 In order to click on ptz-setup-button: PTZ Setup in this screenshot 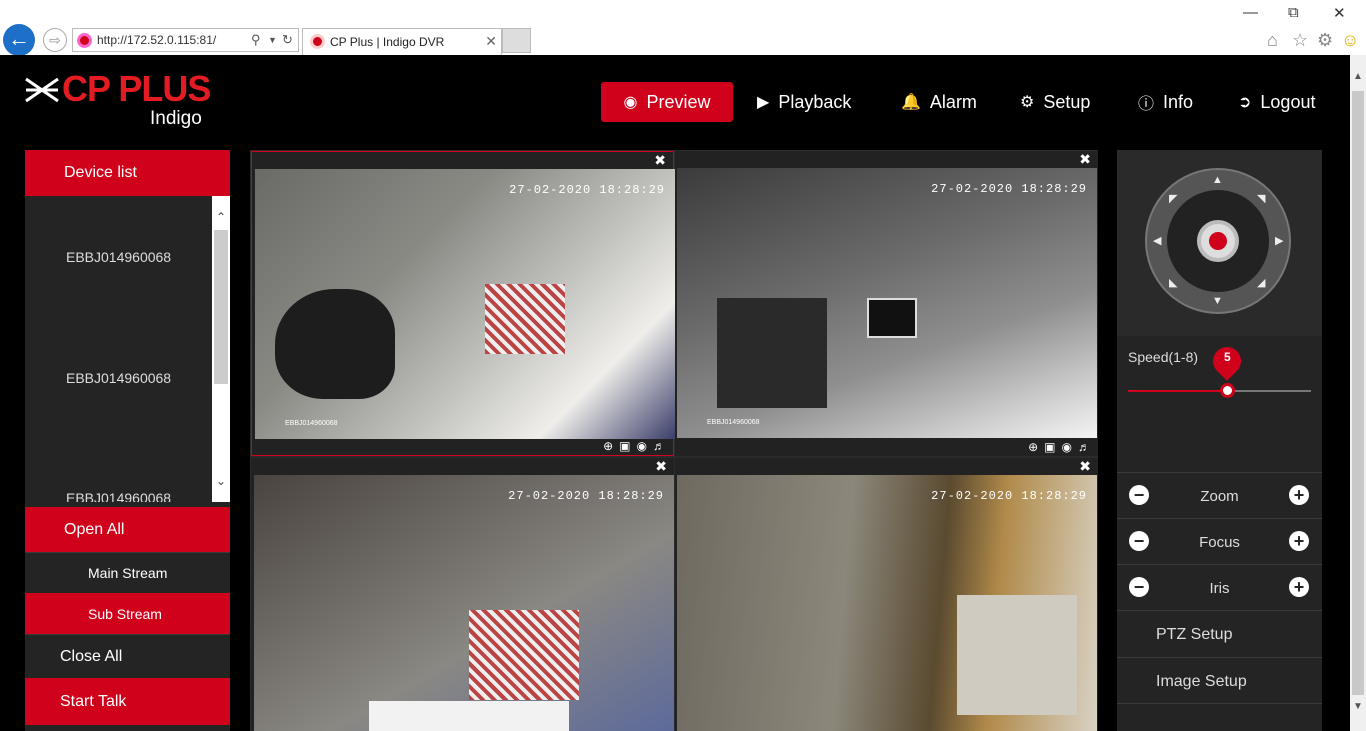, I will do `click(1219, 633)`.